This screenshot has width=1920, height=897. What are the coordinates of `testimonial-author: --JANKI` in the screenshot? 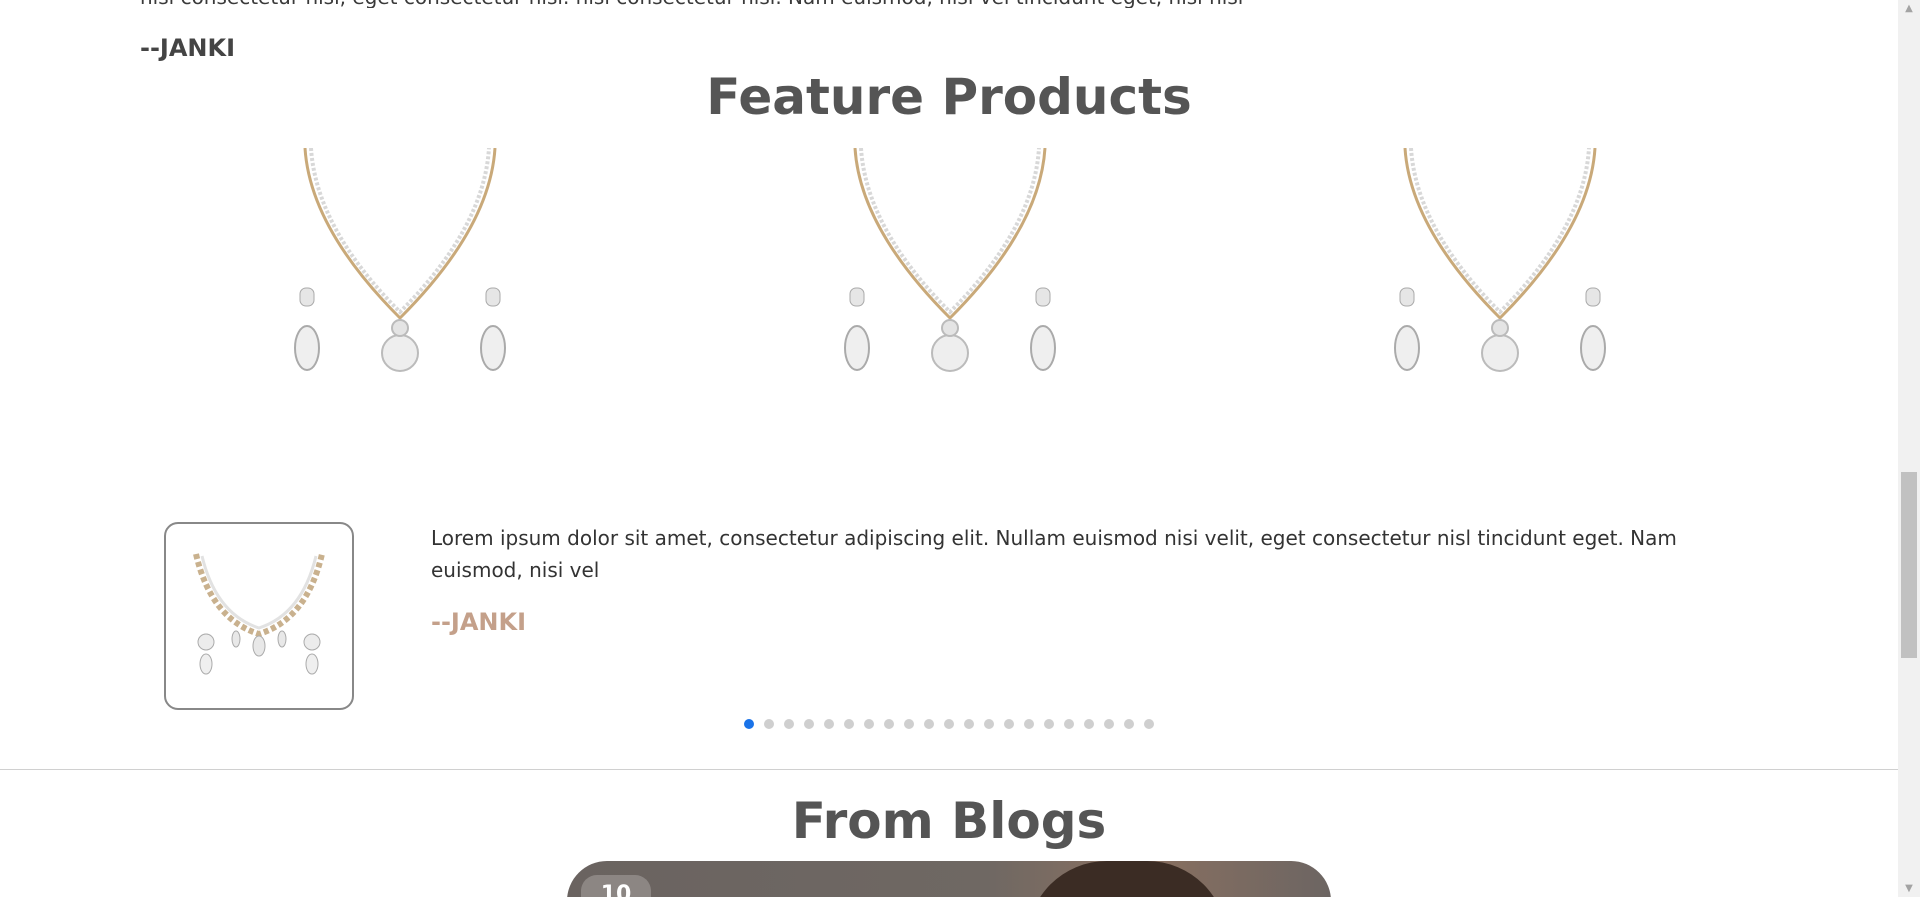 It's located at (479, 622).